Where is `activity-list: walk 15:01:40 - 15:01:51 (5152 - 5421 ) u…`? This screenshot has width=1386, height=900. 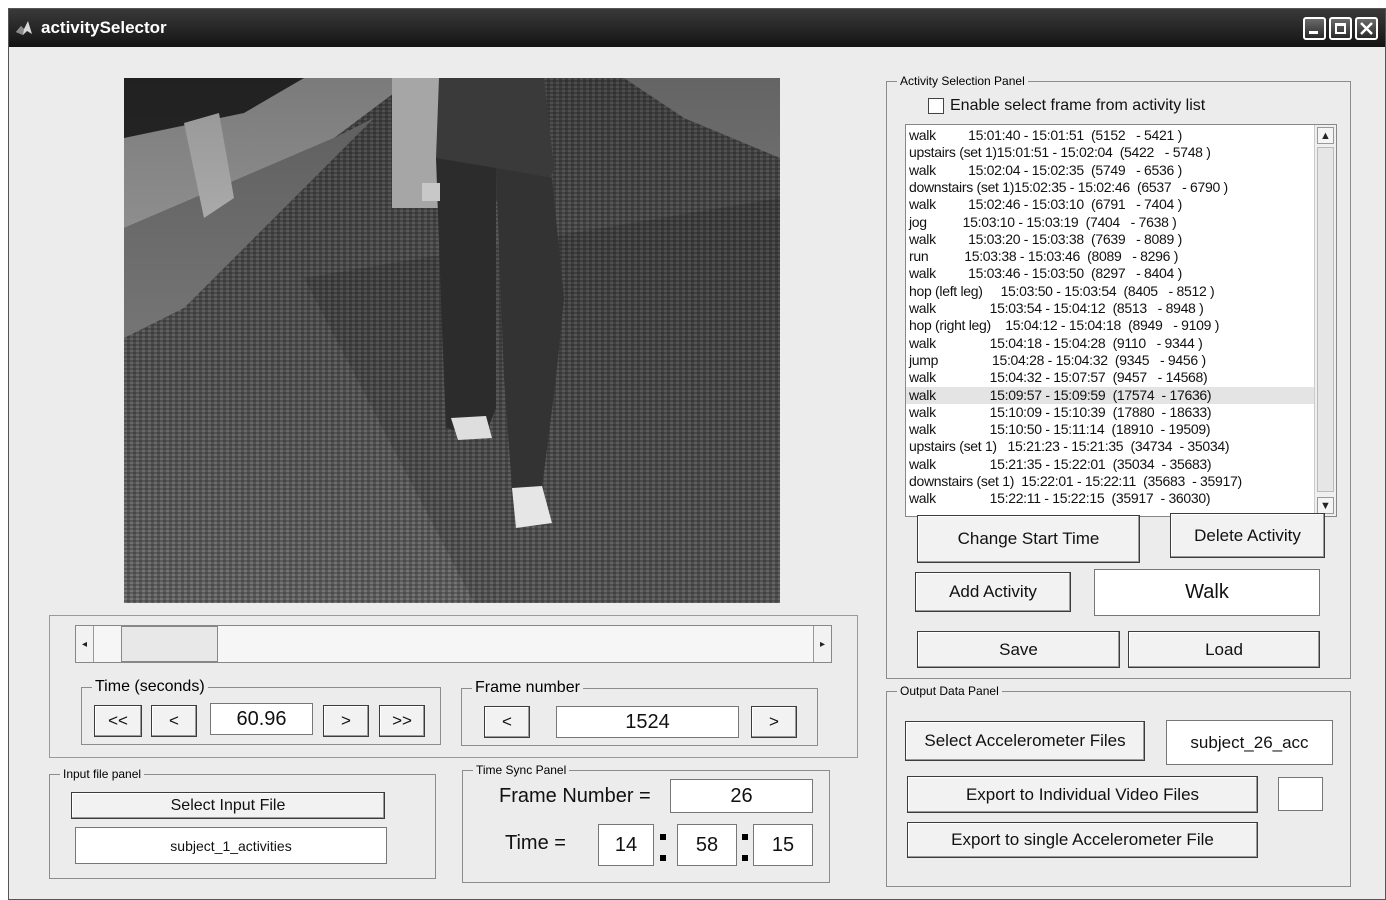
activity-list: walk 15:01:40 - 15:01:51 (5152 - 5421 ) u… is located at coordinates (1121, 320).